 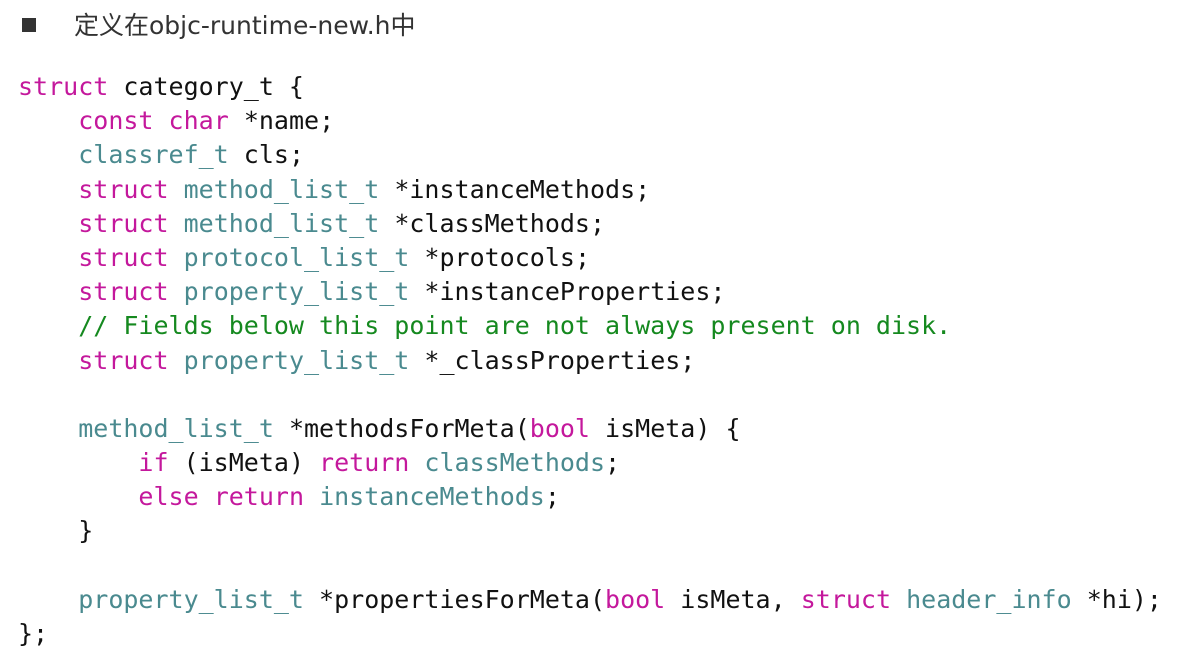 I want to click on code-line: classref_t cls;, so click(x=590, y=155).